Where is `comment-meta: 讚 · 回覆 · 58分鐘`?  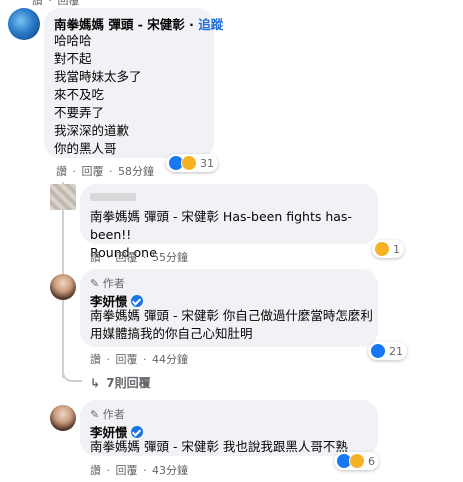
comment-meta: 讚 · 回覆 · 58分鐘 is located at coordinates (105, 171).